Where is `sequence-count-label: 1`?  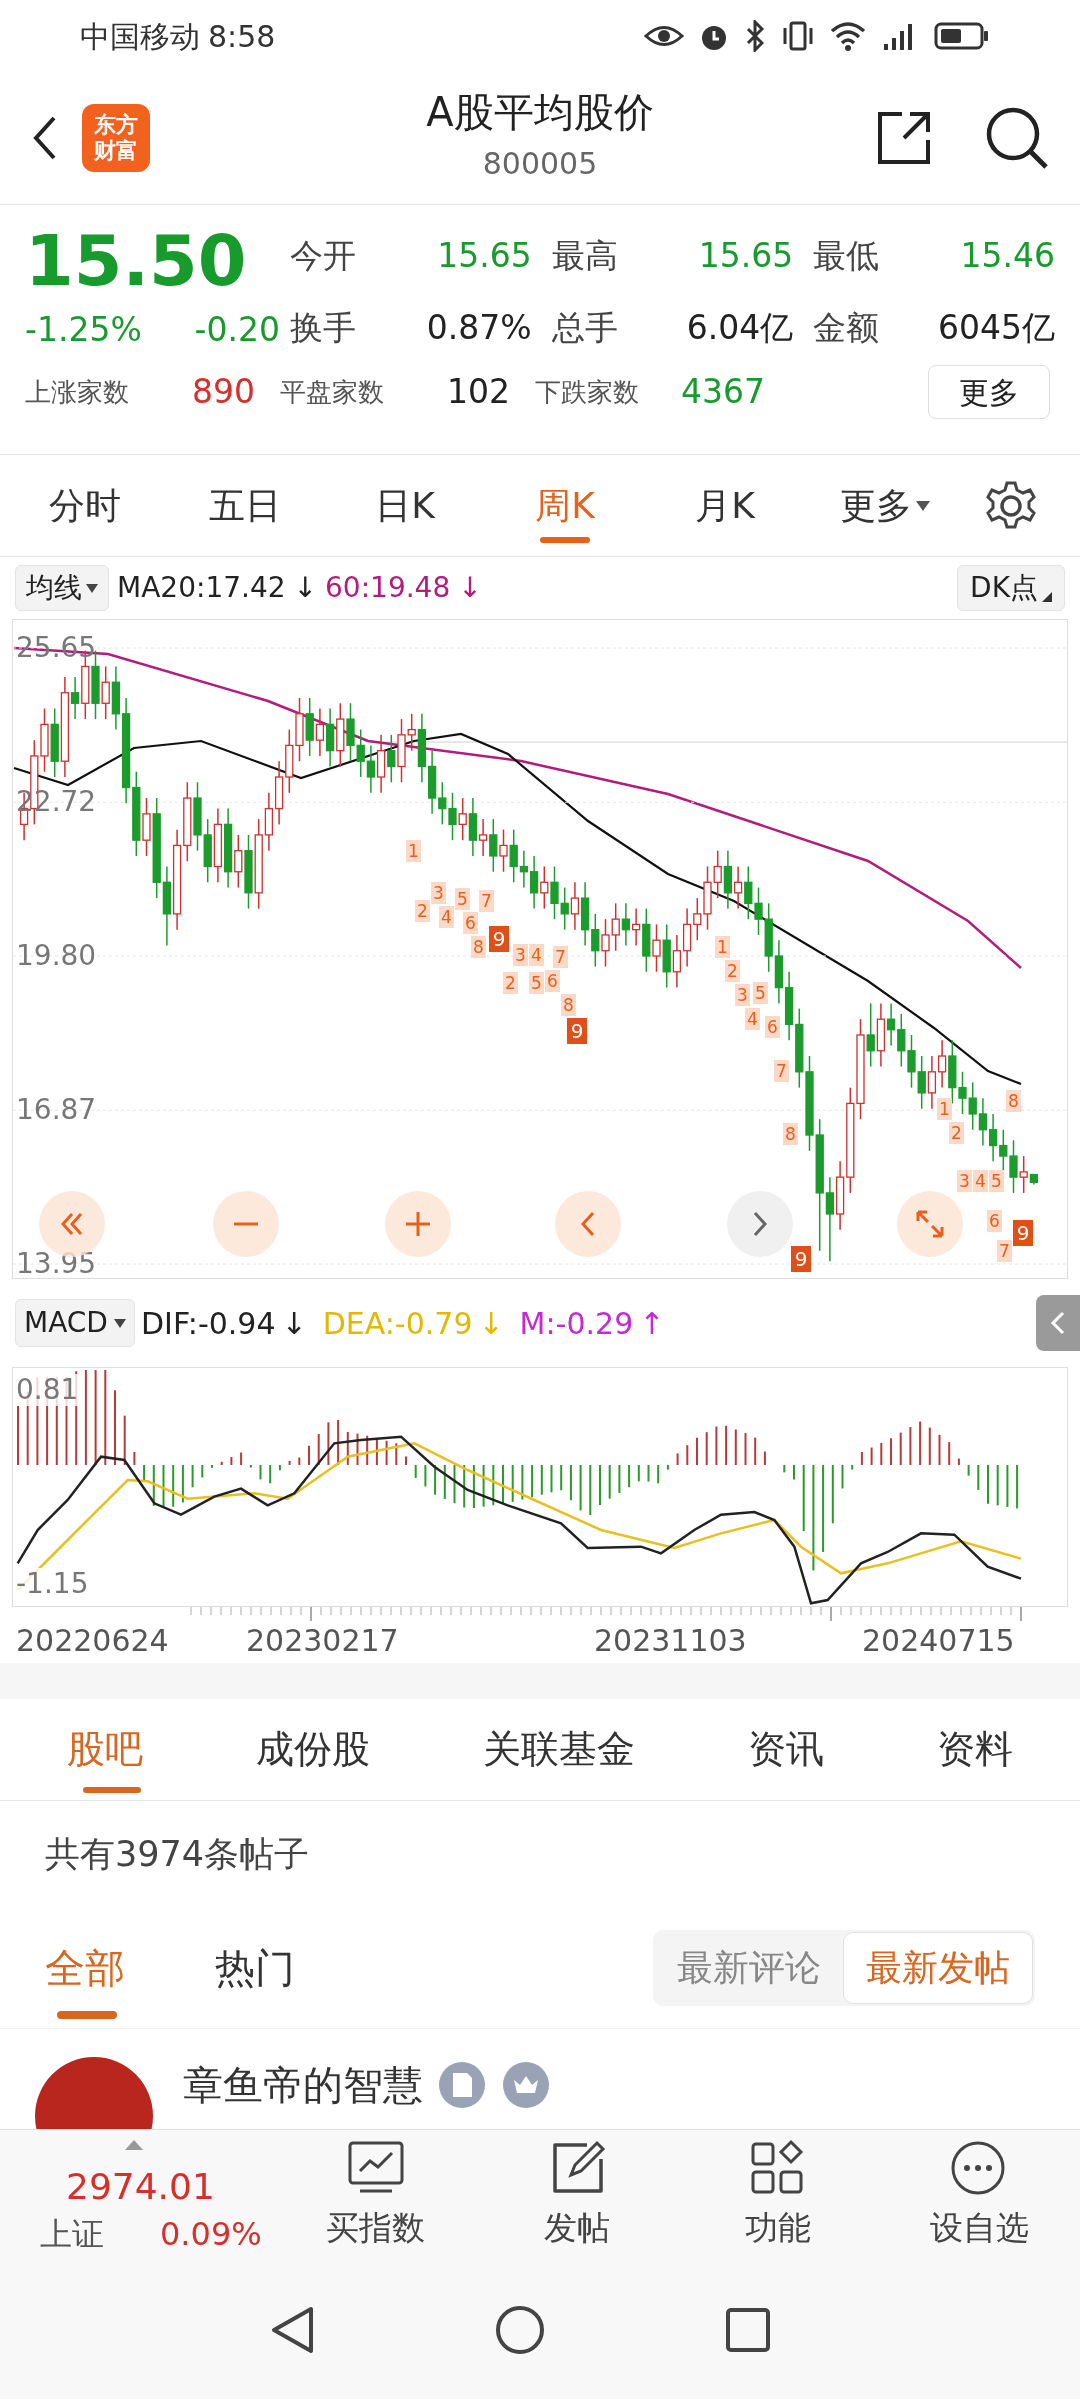 sequence-count-label: 1 is located at coordinates (944, 1109).